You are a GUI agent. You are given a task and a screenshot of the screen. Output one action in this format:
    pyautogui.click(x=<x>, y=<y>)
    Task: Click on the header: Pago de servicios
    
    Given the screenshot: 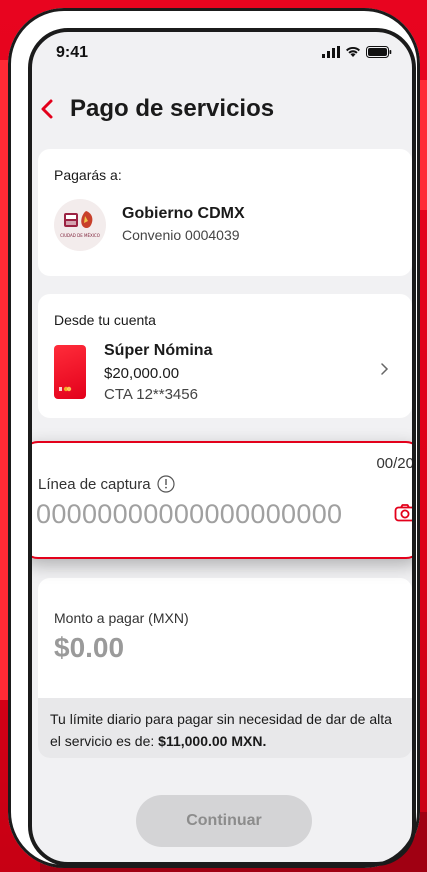 What is the action you would take?
    pyautogui.click(x=222, y=112)
    